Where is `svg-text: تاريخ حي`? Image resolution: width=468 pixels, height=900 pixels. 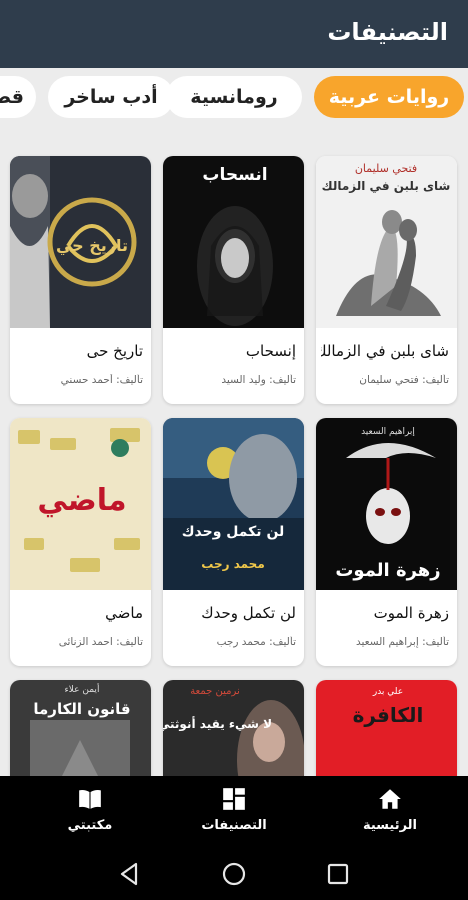
svg-text: تاريخ حي is located at coordinates (92, 246).